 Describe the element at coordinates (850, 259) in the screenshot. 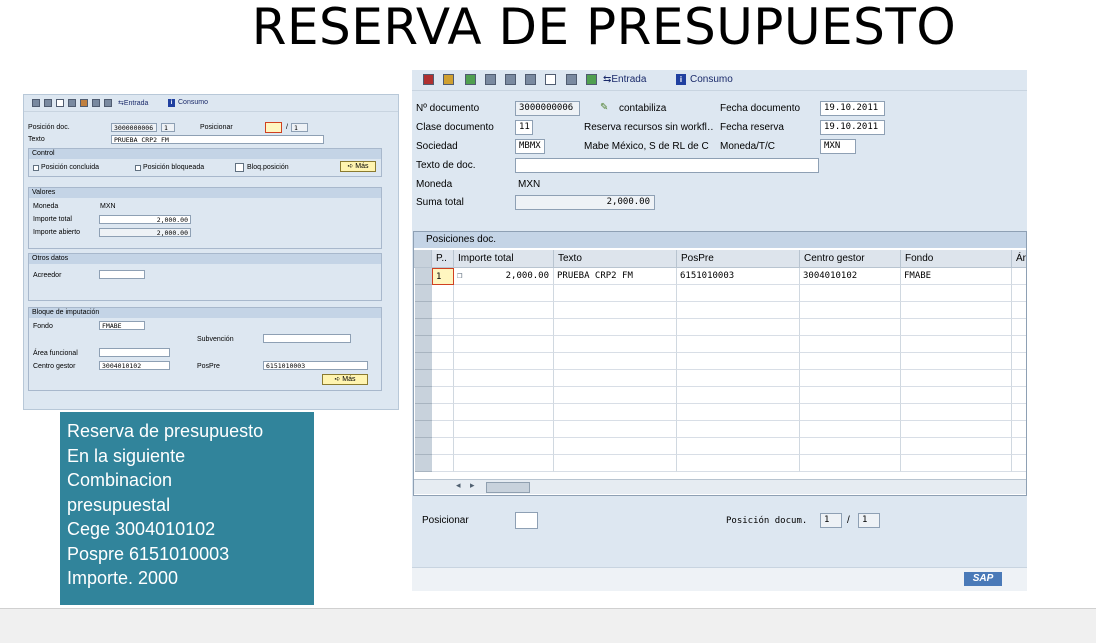

I see `column-header-centro: Centro gestor` at that location.